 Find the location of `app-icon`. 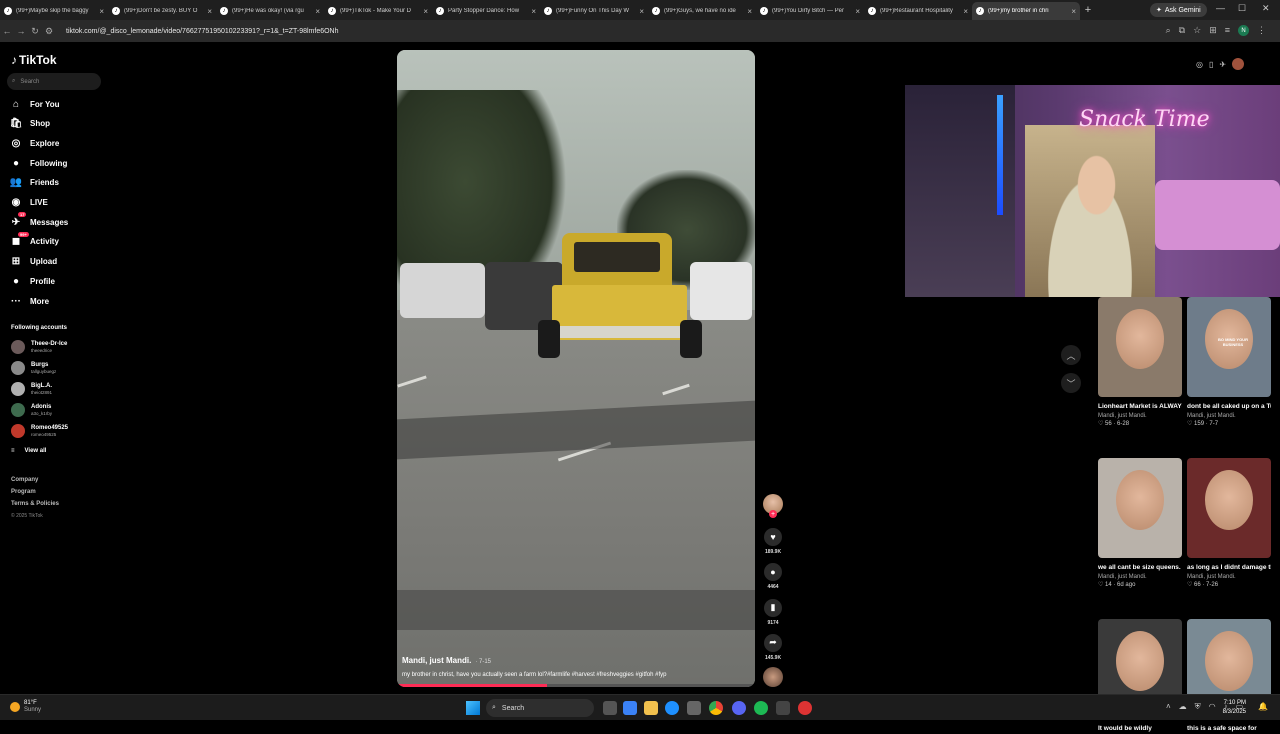

app-icon is located at coordinates (805, 708).